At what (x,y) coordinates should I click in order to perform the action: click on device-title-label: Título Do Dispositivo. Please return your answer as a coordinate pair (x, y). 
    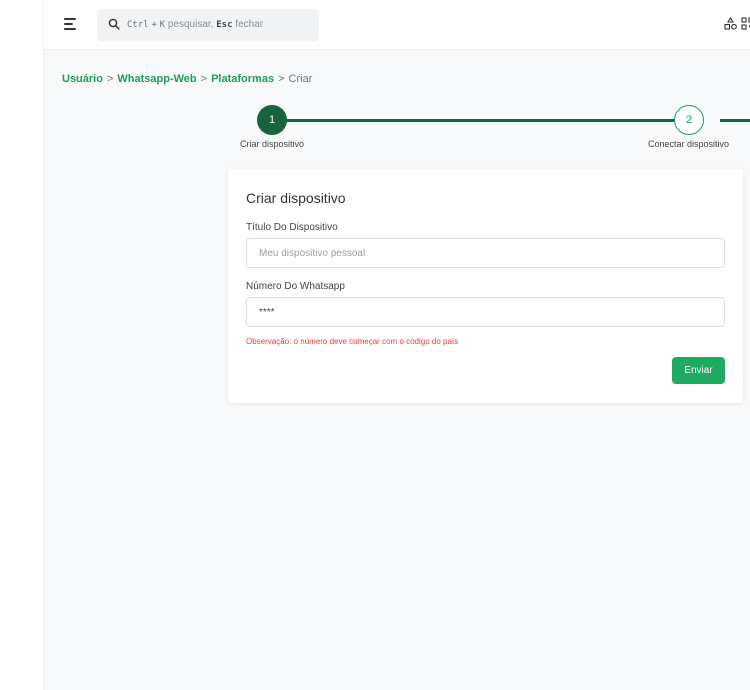
    Looking at the image, I should click on (292, 227).